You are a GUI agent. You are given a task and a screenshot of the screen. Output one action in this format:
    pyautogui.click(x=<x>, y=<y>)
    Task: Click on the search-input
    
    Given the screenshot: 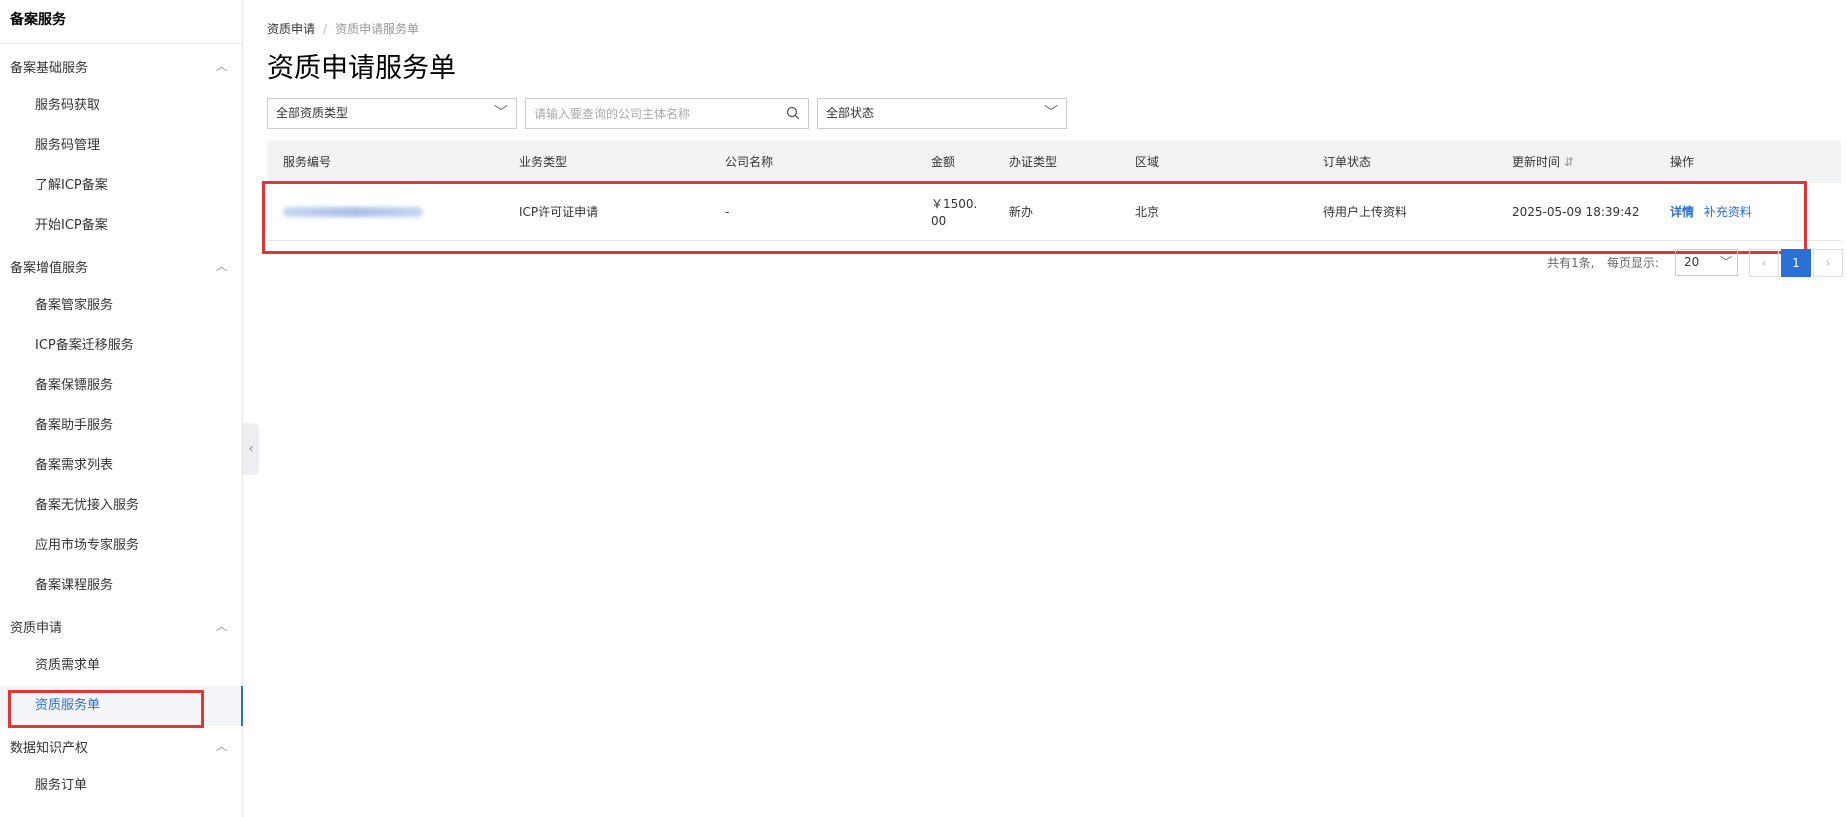 What is the action you would take?
    pyautogui.click(x=653, y=113)
    